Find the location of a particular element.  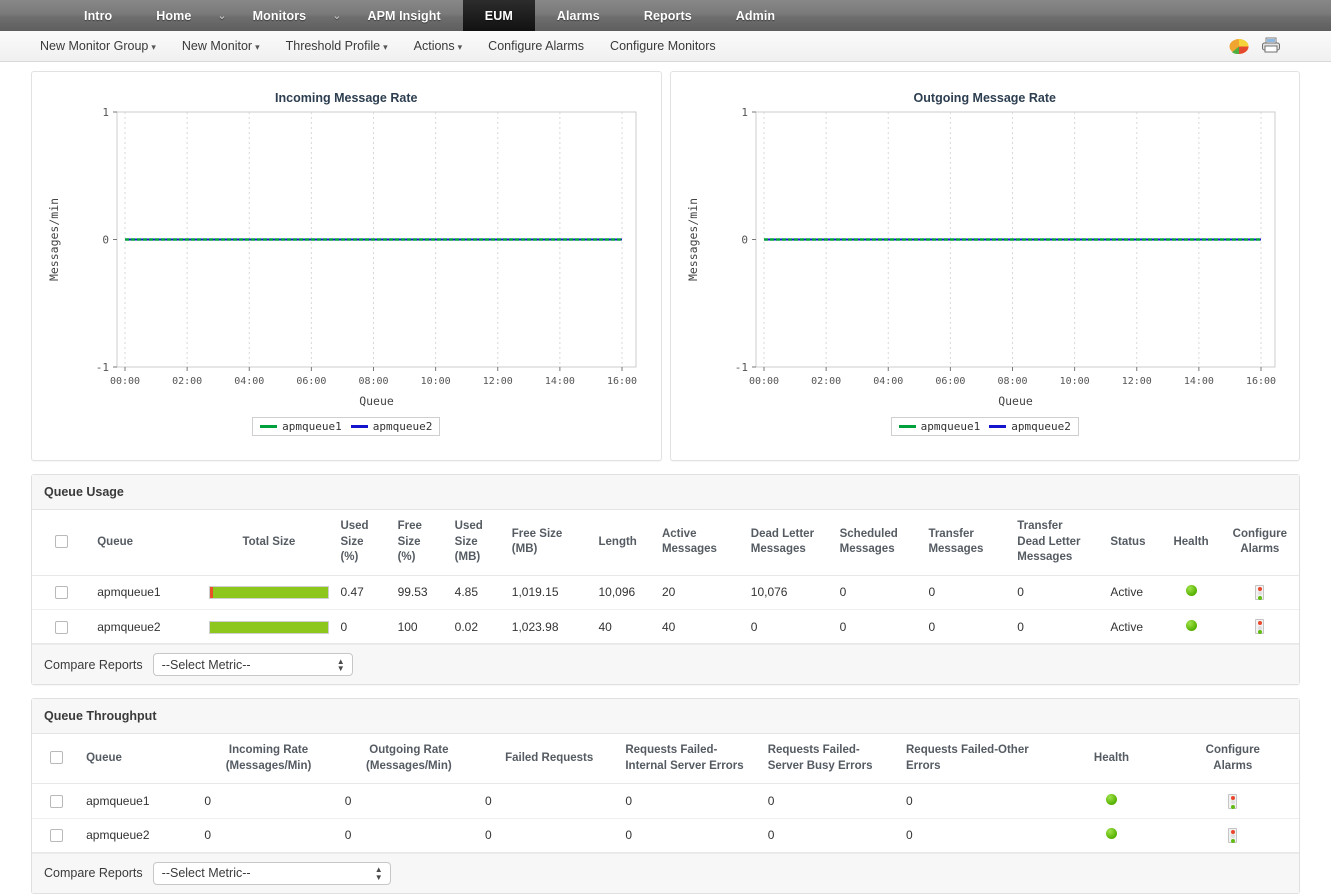

header-queue: Queue is located at coordinates (139, 759).